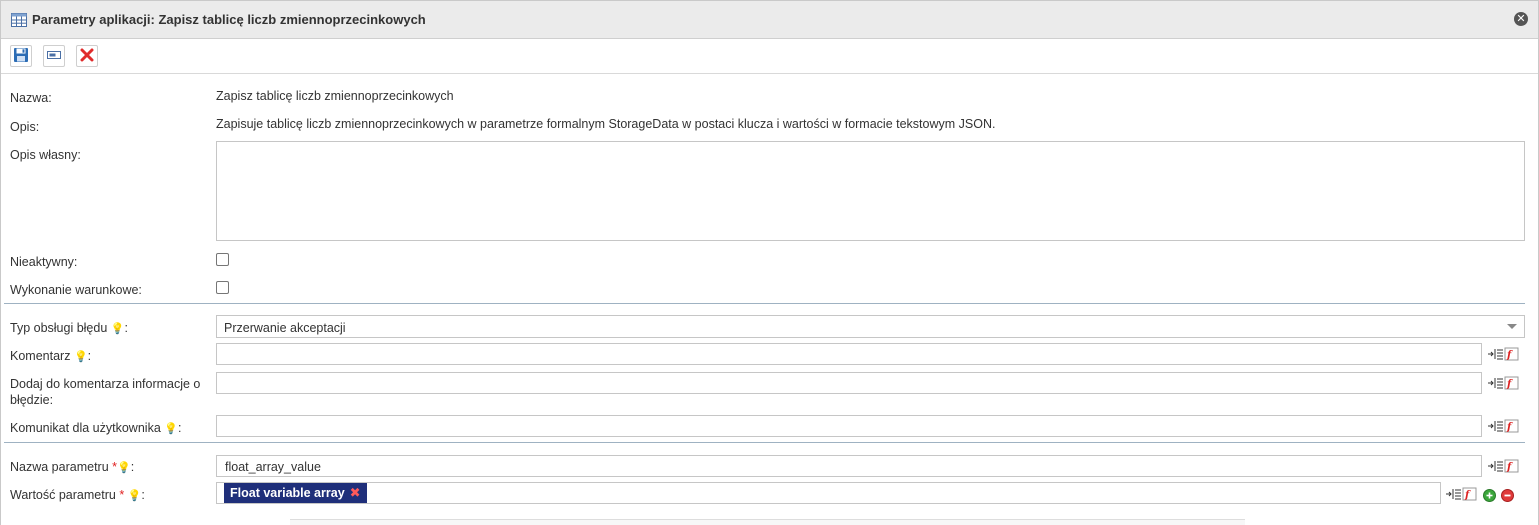  I want to click on delete-icon, so click(87, 56).